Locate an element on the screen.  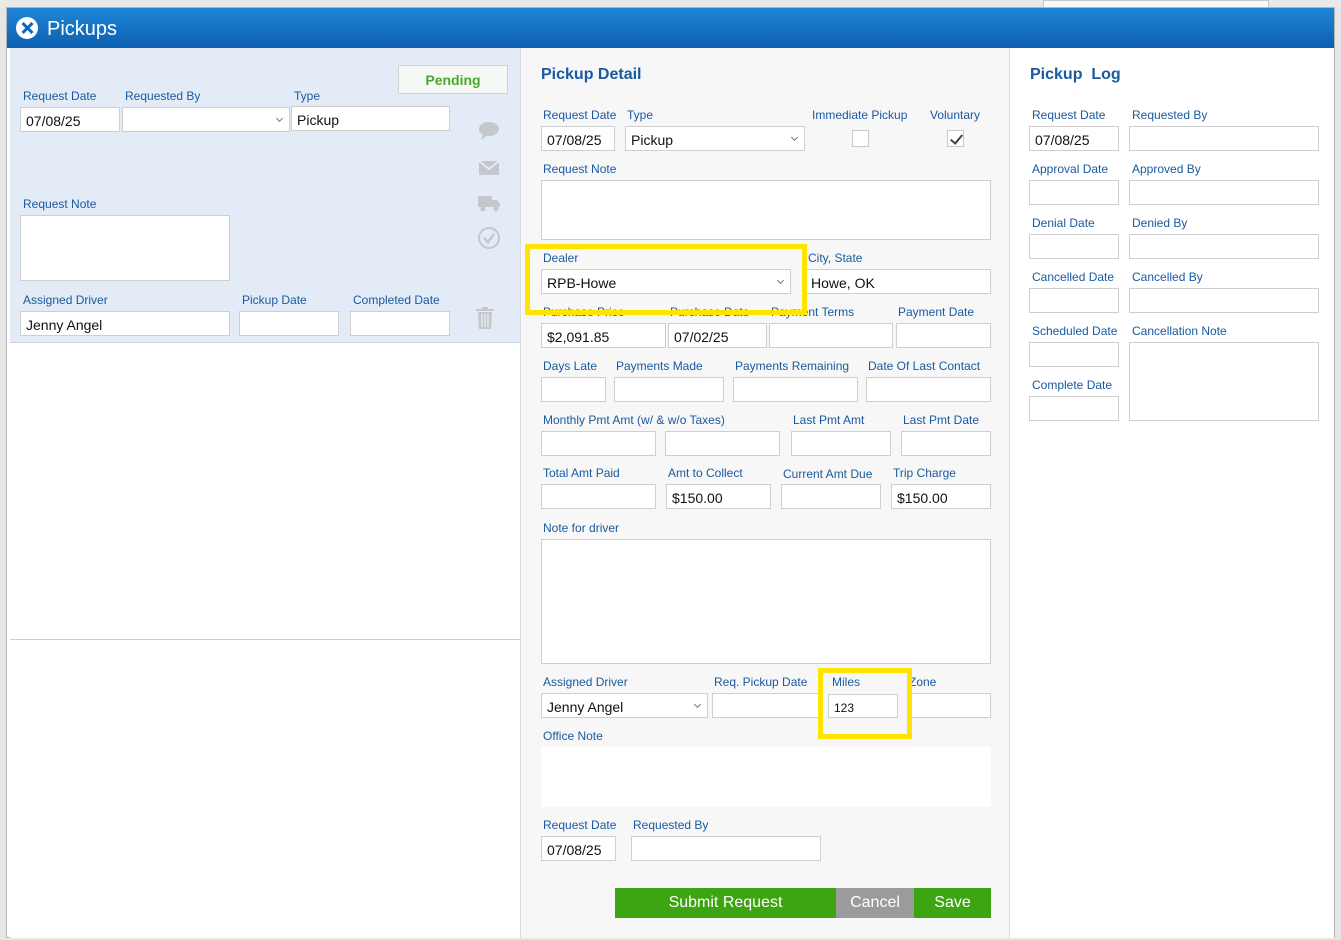
submit-request-button: Submit Request is located at coordinates (725, 903).